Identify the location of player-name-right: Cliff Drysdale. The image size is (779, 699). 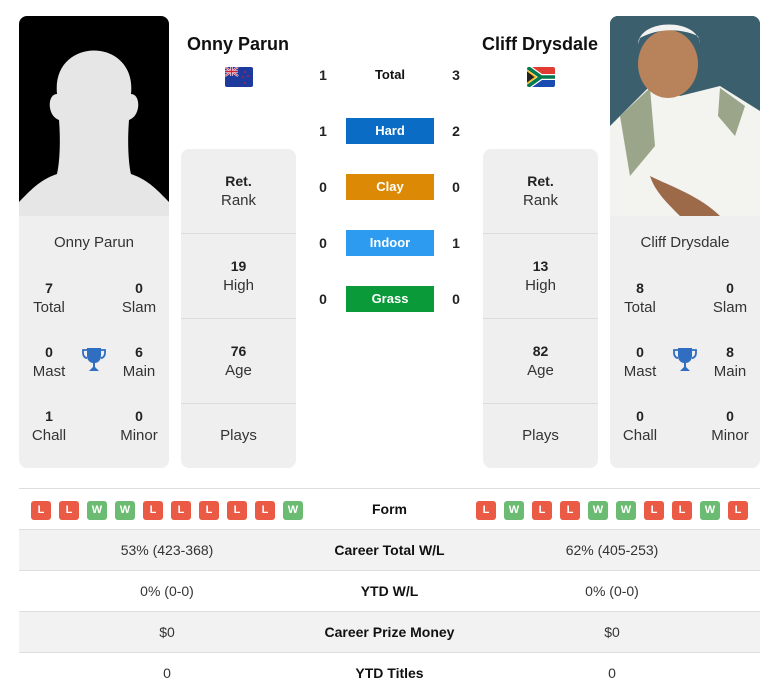
(540, 44).